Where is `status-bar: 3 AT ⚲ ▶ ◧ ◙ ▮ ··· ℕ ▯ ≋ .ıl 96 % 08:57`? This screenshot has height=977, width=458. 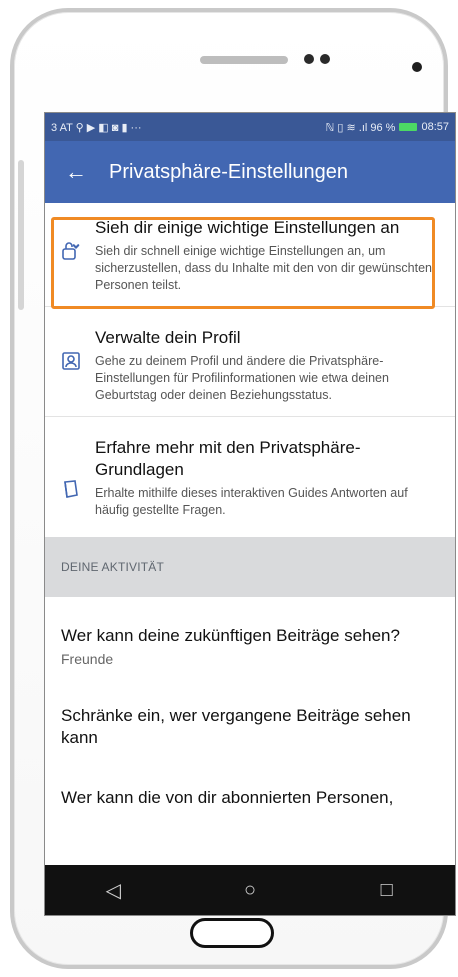
status-bar: 3 AT ⚲ ▶ ◧ ◙ ▮ ··· ℕ ▯ ≋ .ıl 96 % 08:57 is located at coordinates (250, 127).